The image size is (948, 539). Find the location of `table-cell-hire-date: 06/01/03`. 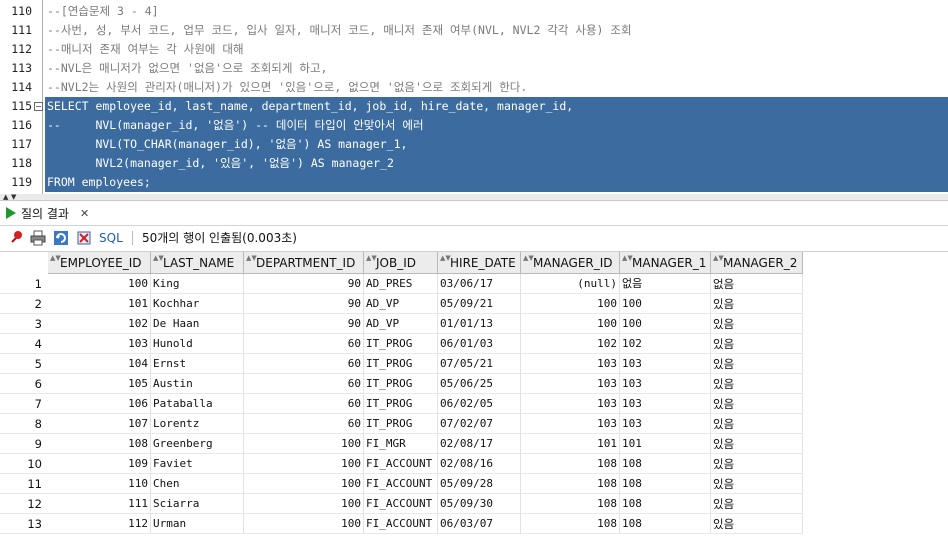

table-cell-hire-date: 06/01/03 is located at coordinates (479, 344).